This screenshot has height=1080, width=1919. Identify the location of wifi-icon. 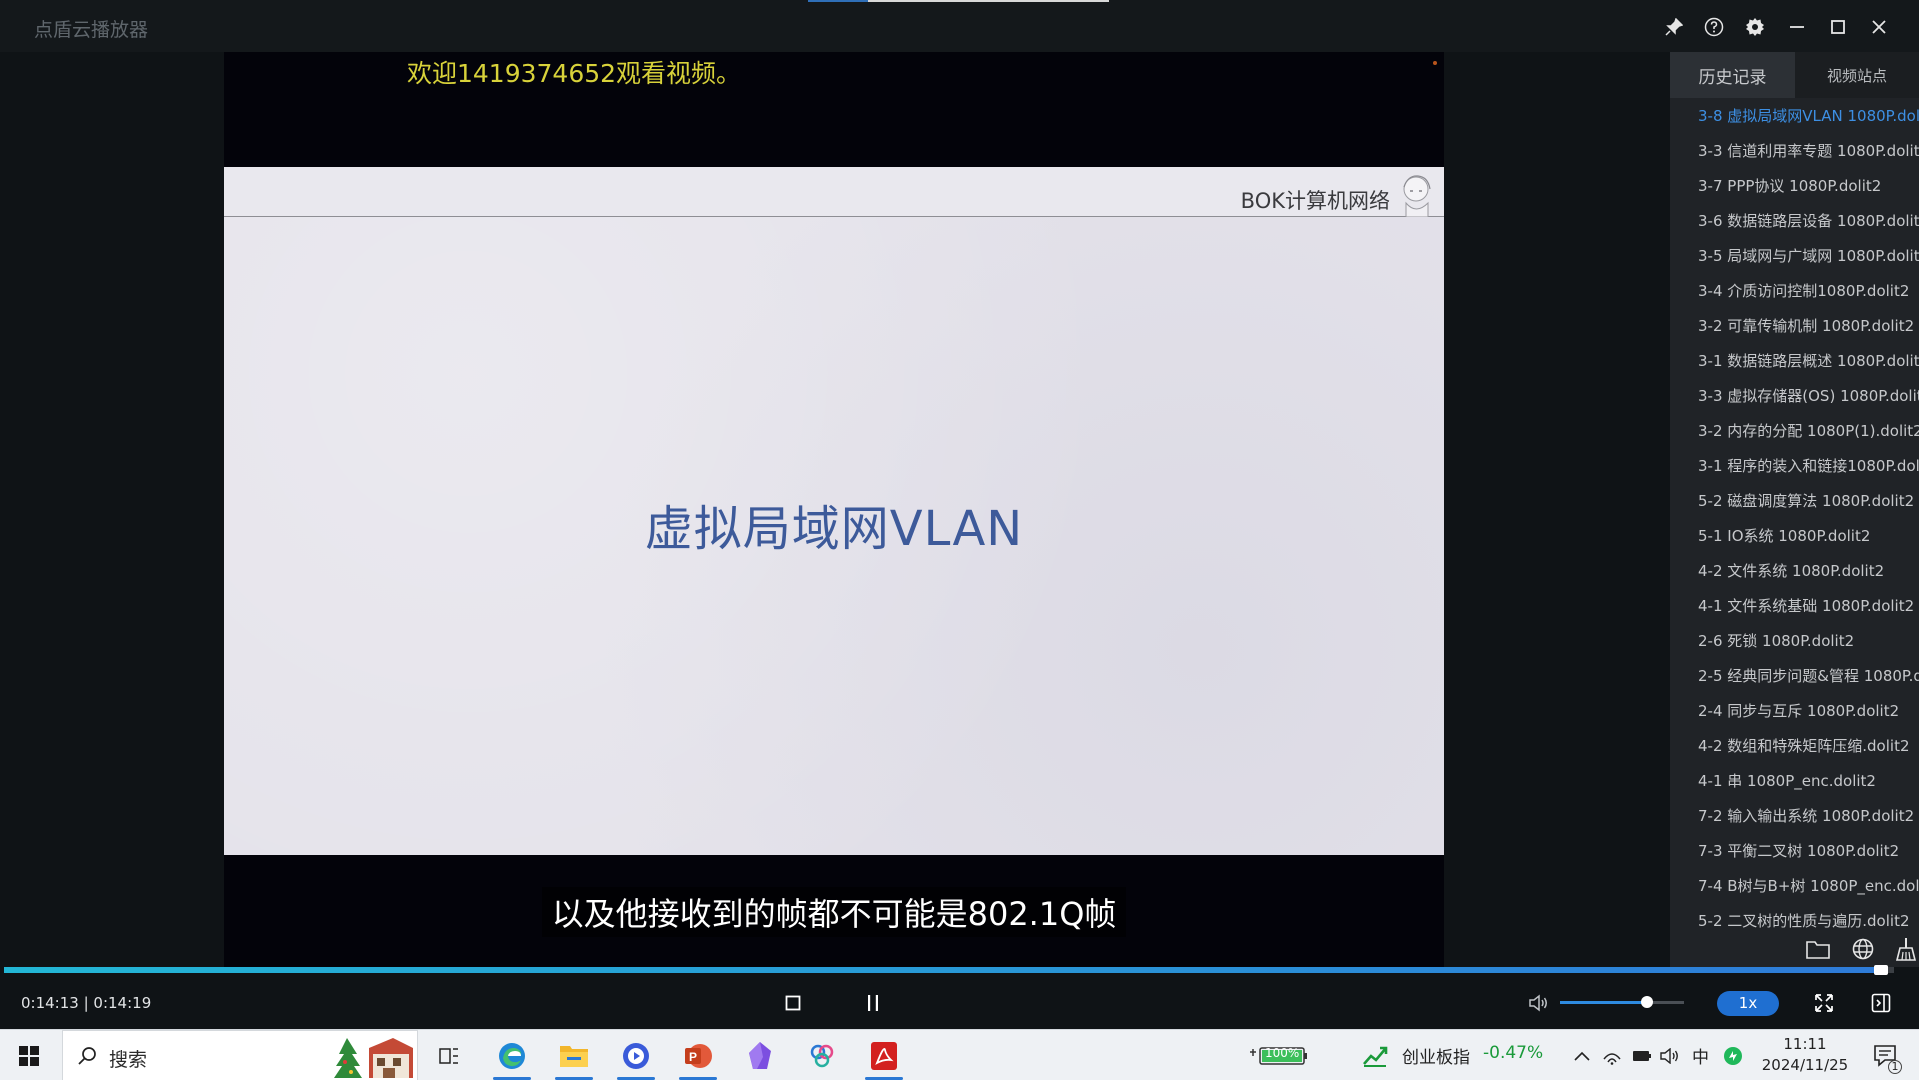
(1612, 1055).